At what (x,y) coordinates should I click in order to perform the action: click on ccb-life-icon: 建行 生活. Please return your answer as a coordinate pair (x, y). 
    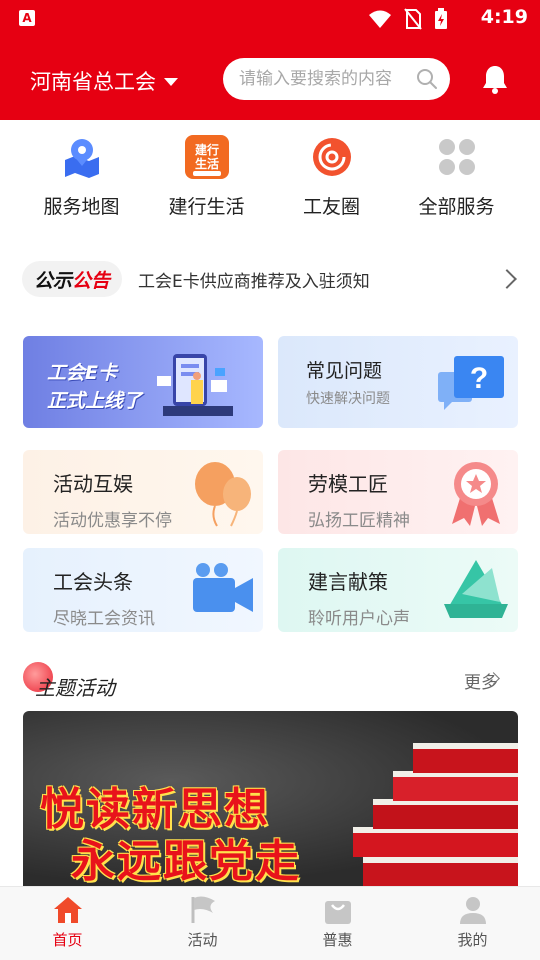
    Looking at the image, I should click on (207, 157).